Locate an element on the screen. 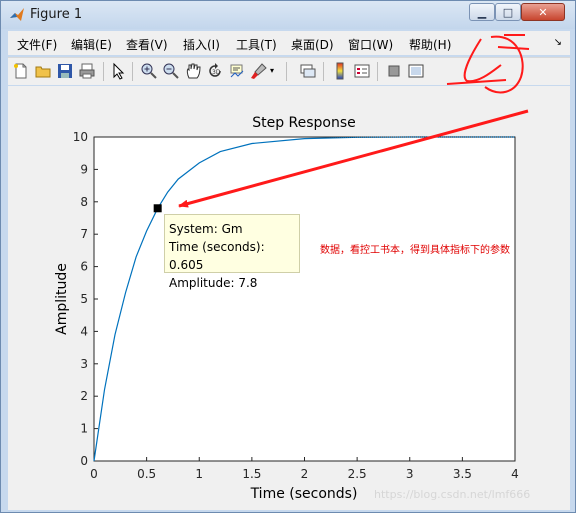  menu-insert: 插入(I) is located at coordinates (201, 44).